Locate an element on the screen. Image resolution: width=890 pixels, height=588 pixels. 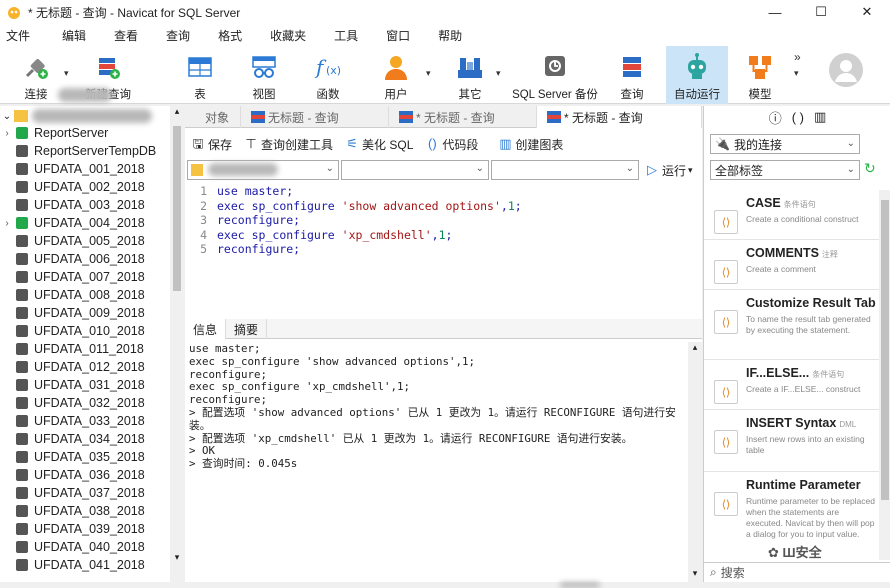
database-item: › UFDATA_004_2018 is located at coordinates (85, 223).